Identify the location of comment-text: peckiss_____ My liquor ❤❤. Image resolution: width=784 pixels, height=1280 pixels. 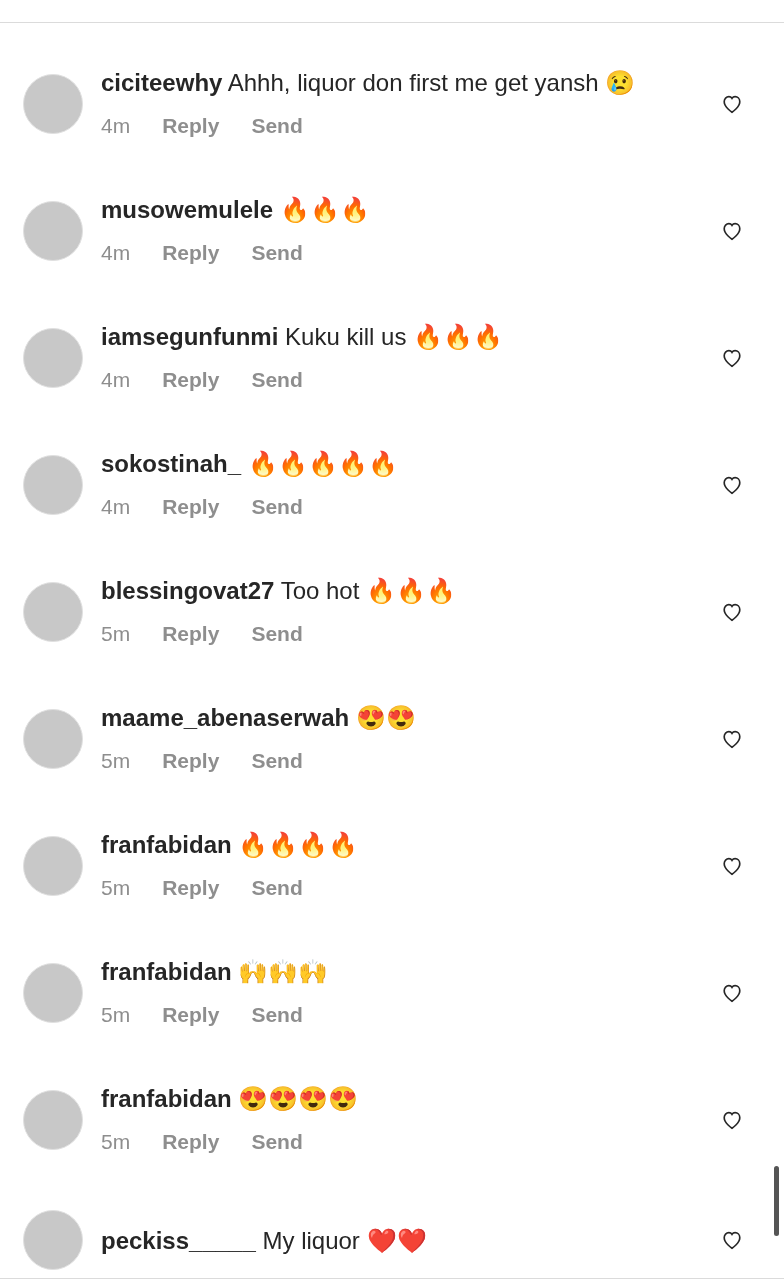
(264, 1240).